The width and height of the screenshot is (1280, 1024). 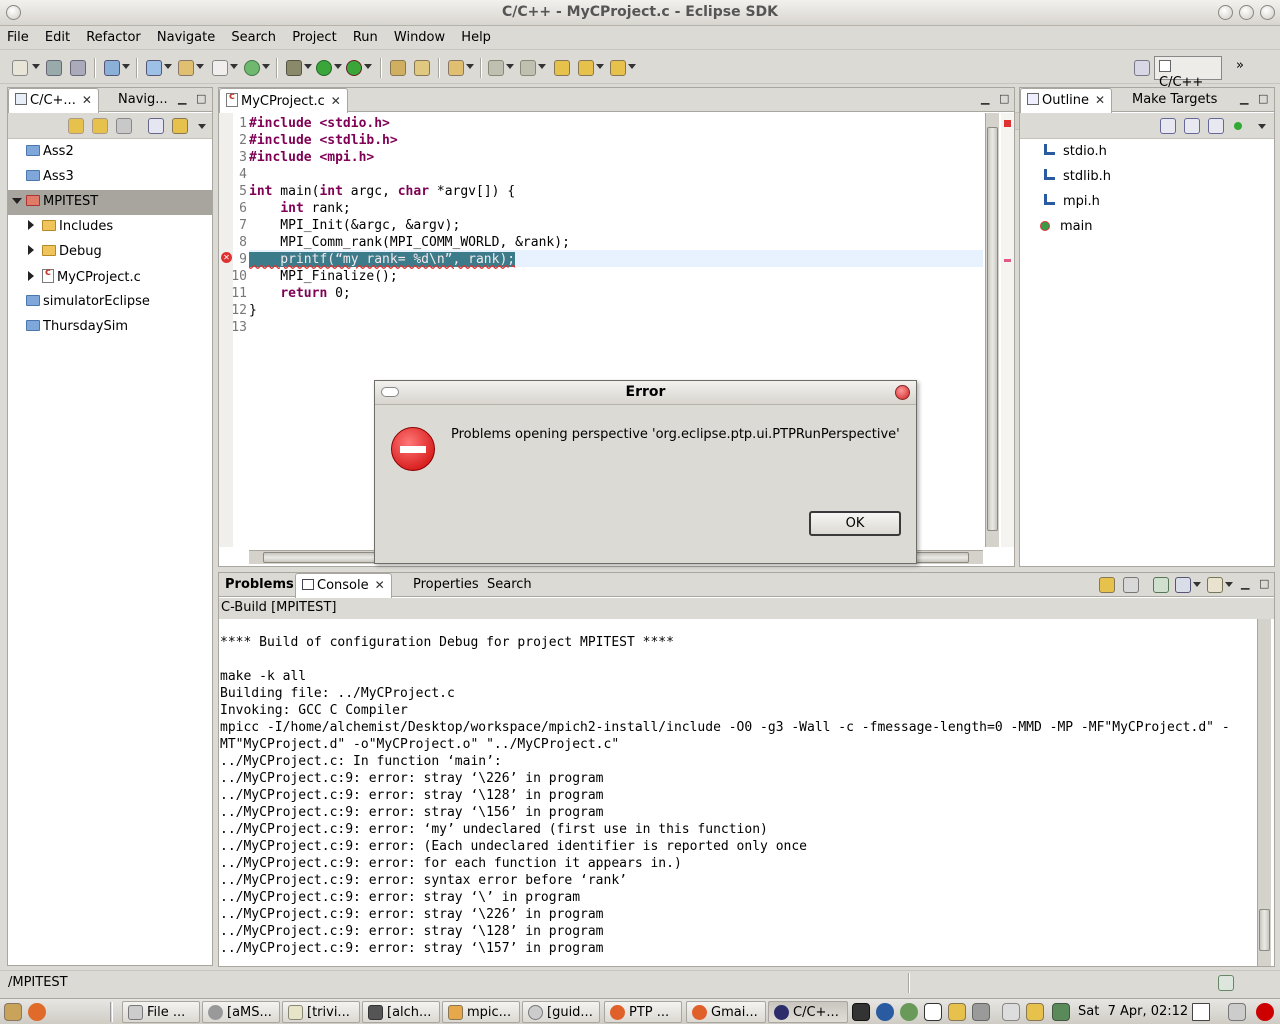 I want to click on open-type-icon, so click(x=398, y=68).